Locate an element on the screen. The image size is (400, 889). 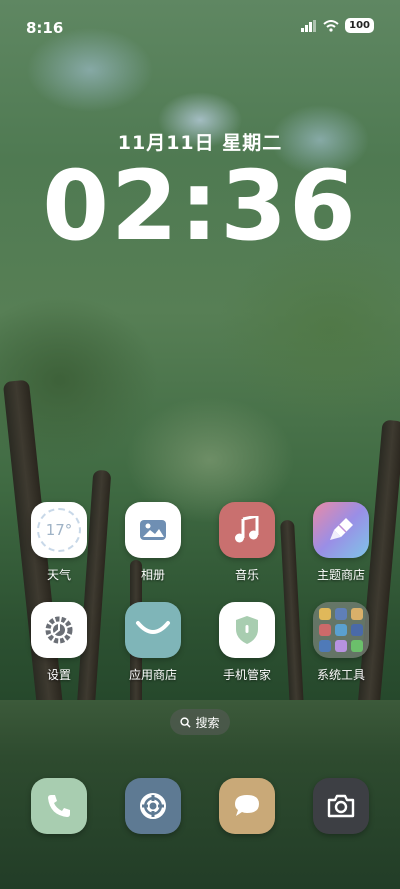
dock-camera is located at coordinates (341, 806).